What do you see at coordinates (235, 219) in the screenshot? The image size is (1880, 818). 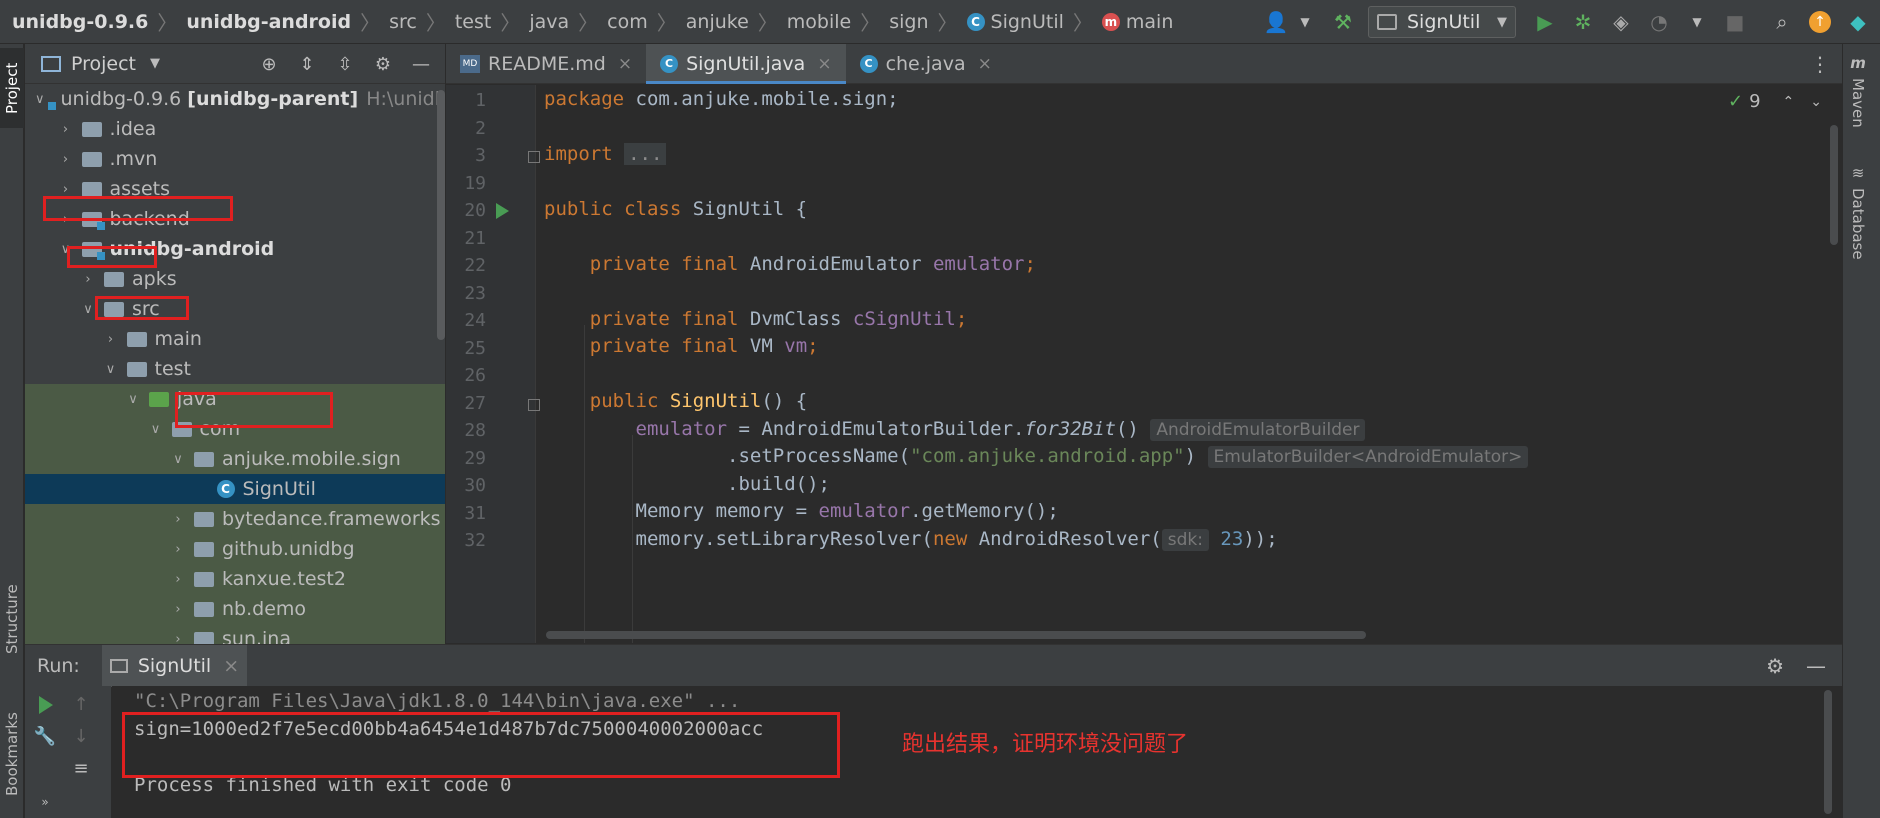 I see `tree-item: › backend` at bounding box center [235, 219].